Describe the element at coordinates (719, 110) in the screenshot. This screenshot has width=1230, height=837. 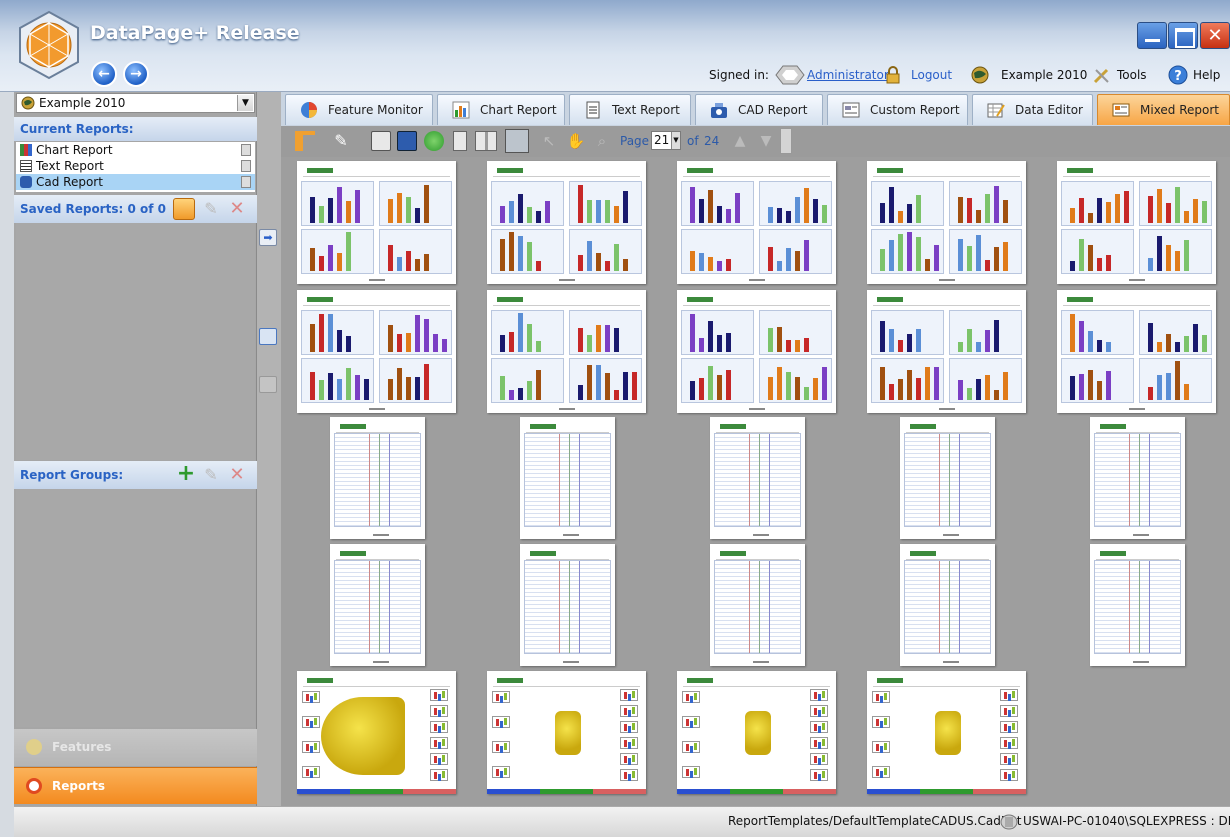
I see `cad-icon` at that location.